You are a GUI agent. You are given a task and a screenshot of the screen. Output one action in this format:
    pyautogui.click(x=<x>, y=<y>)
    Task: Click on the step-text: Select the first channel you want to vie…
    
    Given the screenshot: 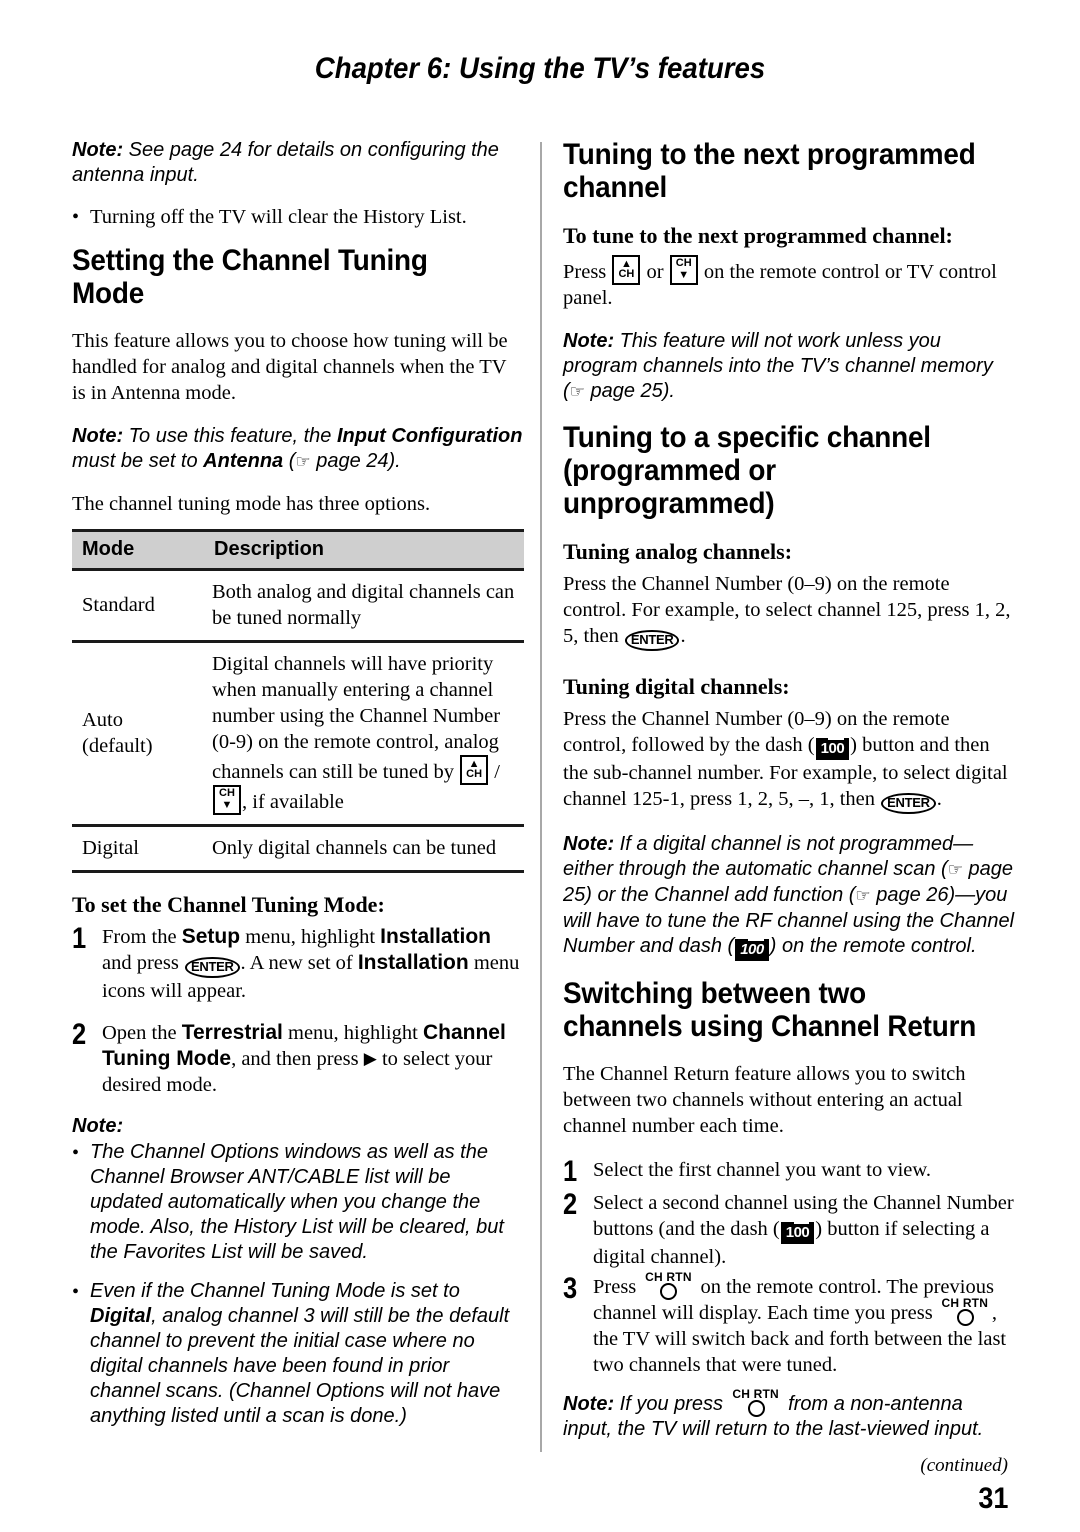 What is the action you would take?
    pyautogui.click(x=762, y=1170)
    